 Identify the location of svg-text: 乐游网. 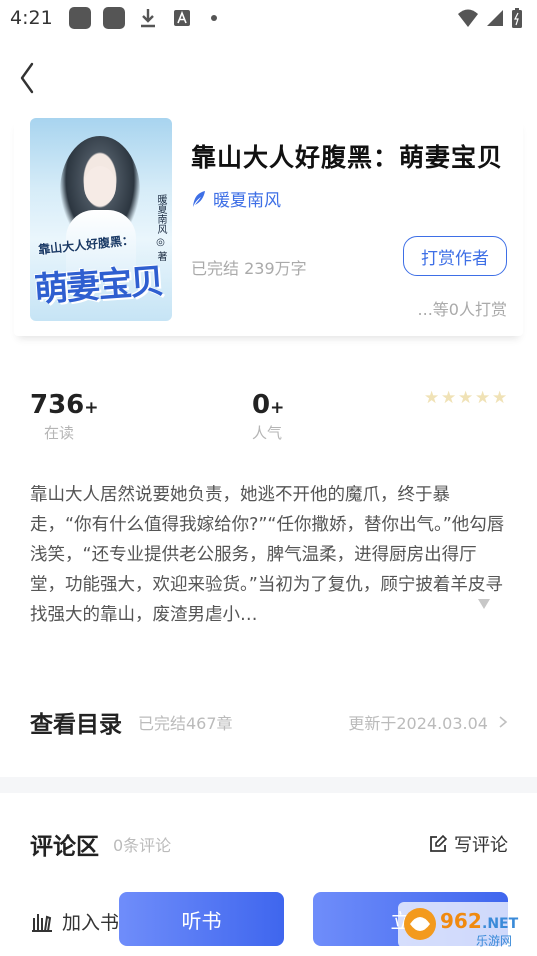
(494, 941).